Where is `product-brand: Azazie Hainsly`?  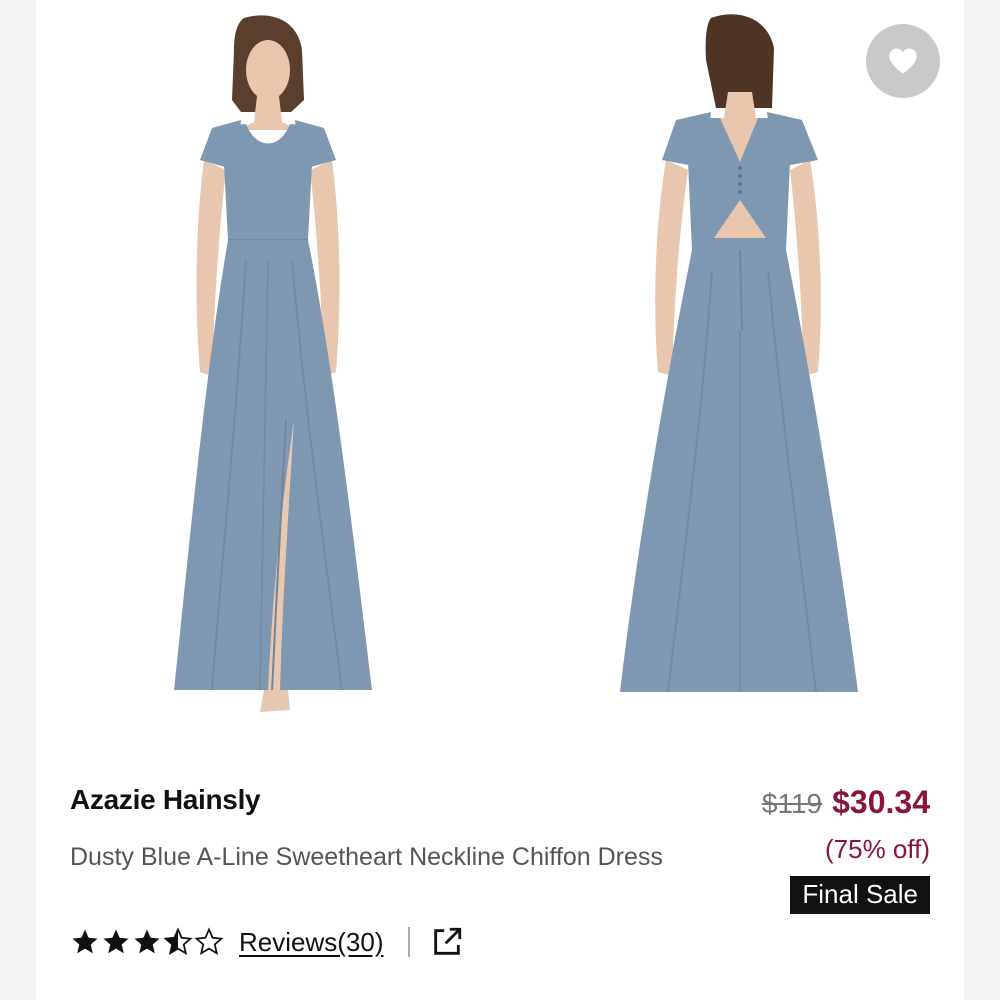
product-brand: Azazie Hainsly is located at coordinates (165, 800).